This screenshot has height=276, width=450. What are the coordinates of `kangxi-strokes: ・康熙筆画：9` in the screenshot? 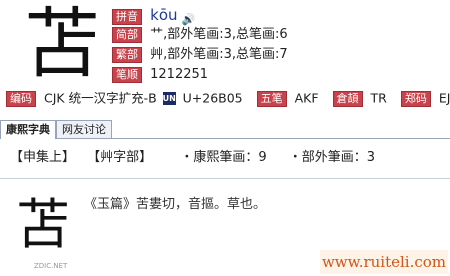 It's located at (223, 157).